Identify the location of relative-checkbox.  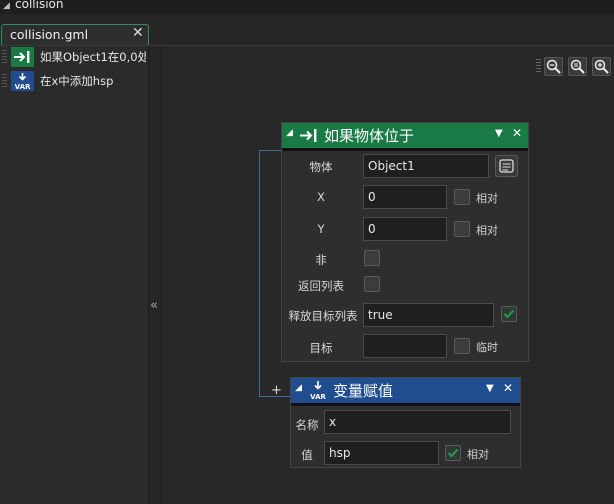
(453, 453).